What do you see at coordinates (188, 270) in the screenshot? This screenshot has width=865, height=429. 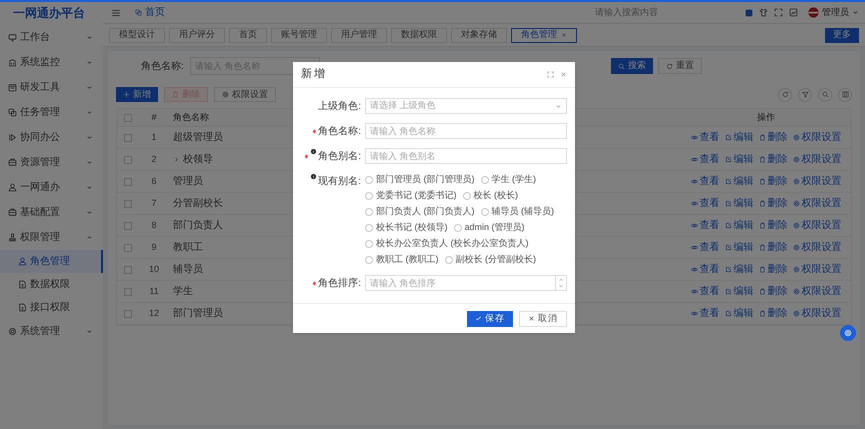 I see `table-cell-text: 辅导员` at bounding box center [188, 270].